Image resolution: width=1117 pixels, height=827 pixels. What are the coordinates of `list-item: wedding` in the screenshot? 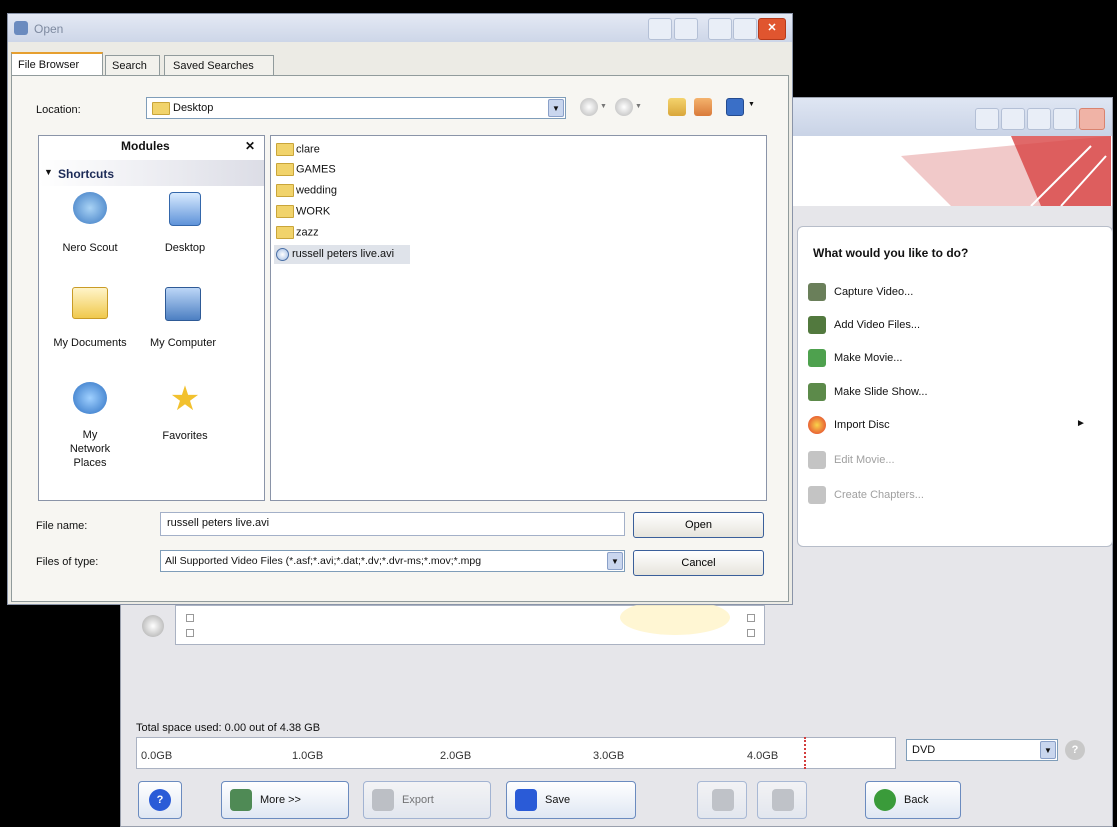 It's located at (306, 190).